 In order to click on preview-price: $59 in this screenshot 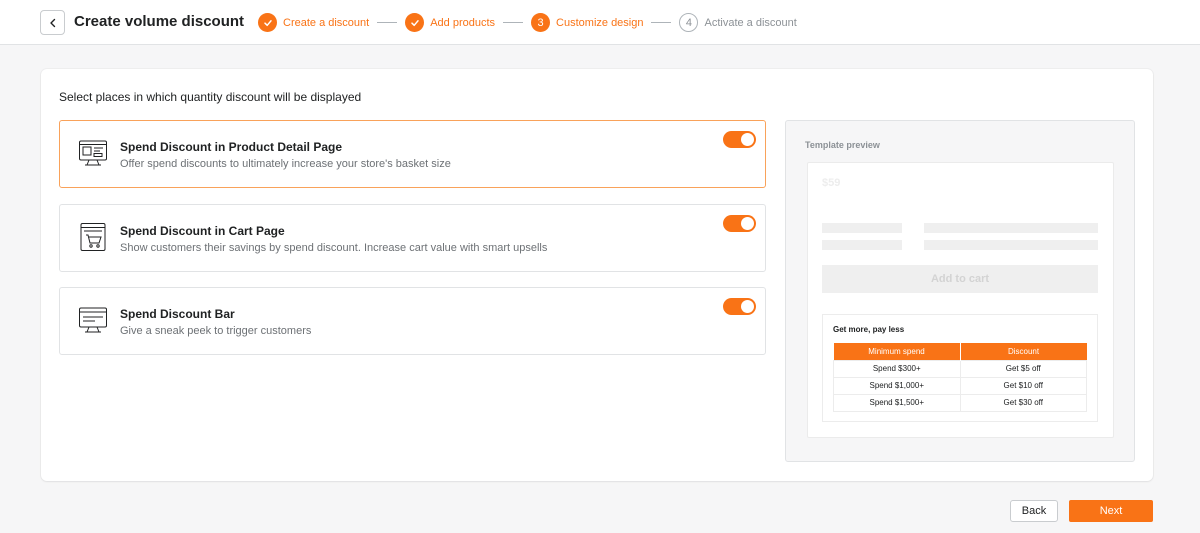, I will do `click(831, 183)`.